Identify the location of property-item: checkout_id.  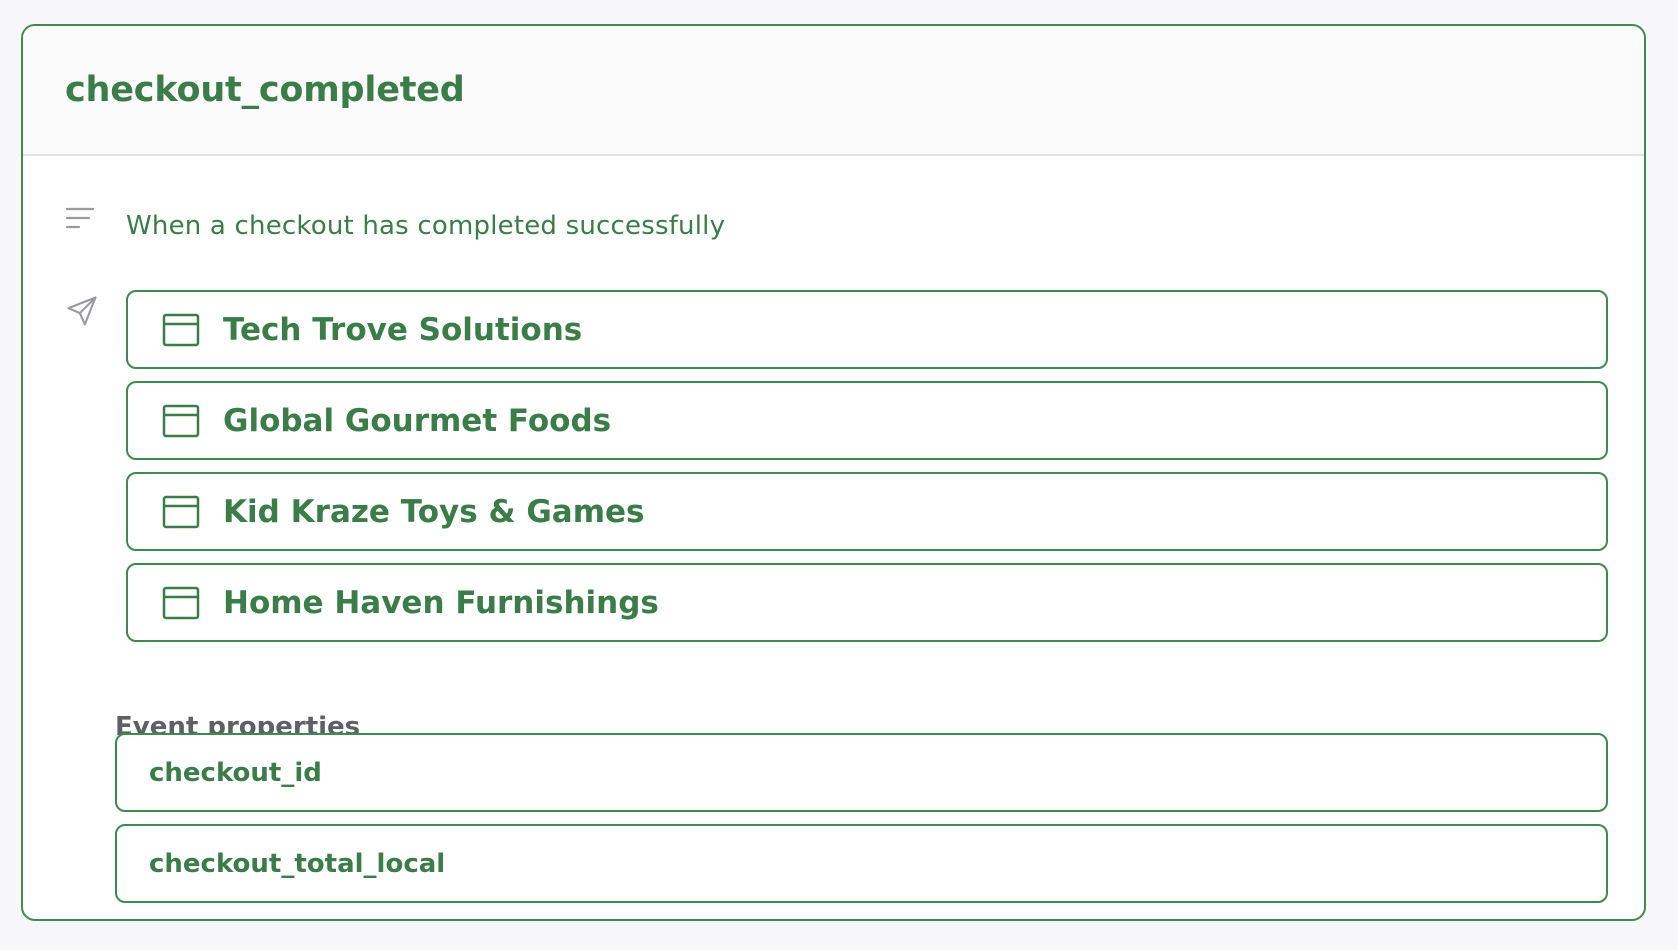
(861, 772).